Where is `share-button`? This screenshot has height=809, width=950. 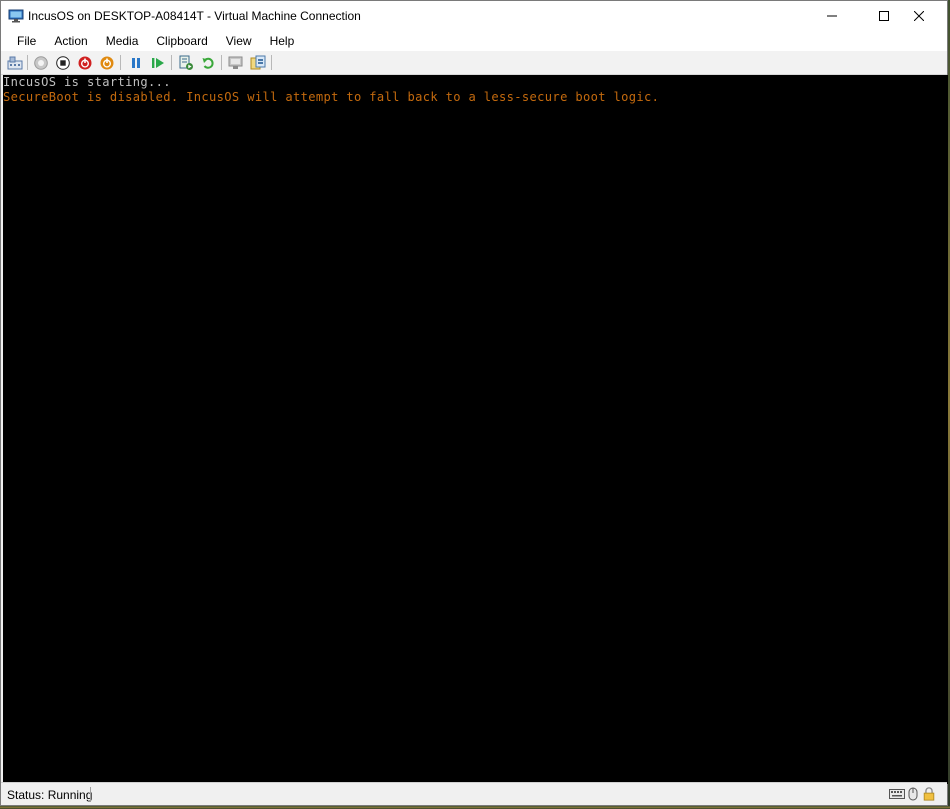 share-button is located at coordinates (258, 63).